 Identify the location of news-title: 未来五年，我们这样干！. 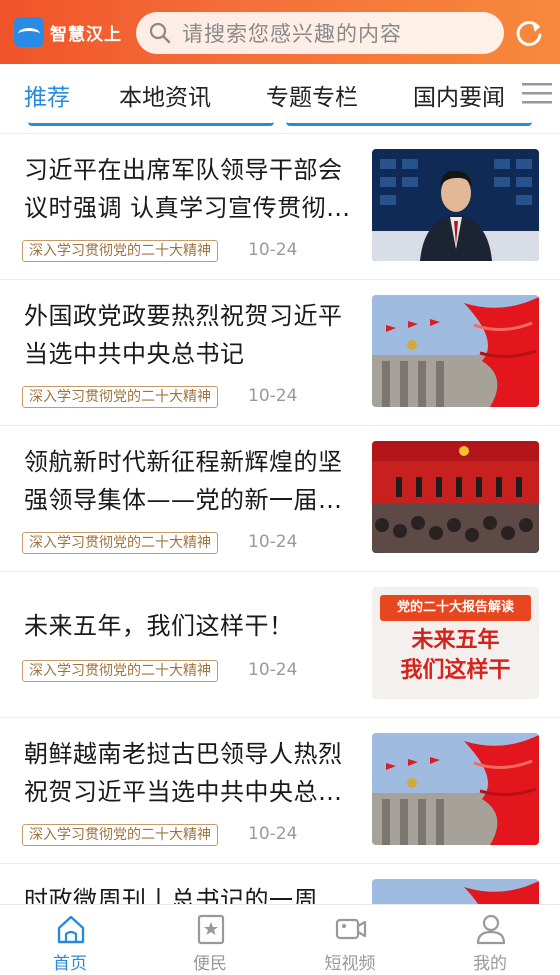
(159, 626).